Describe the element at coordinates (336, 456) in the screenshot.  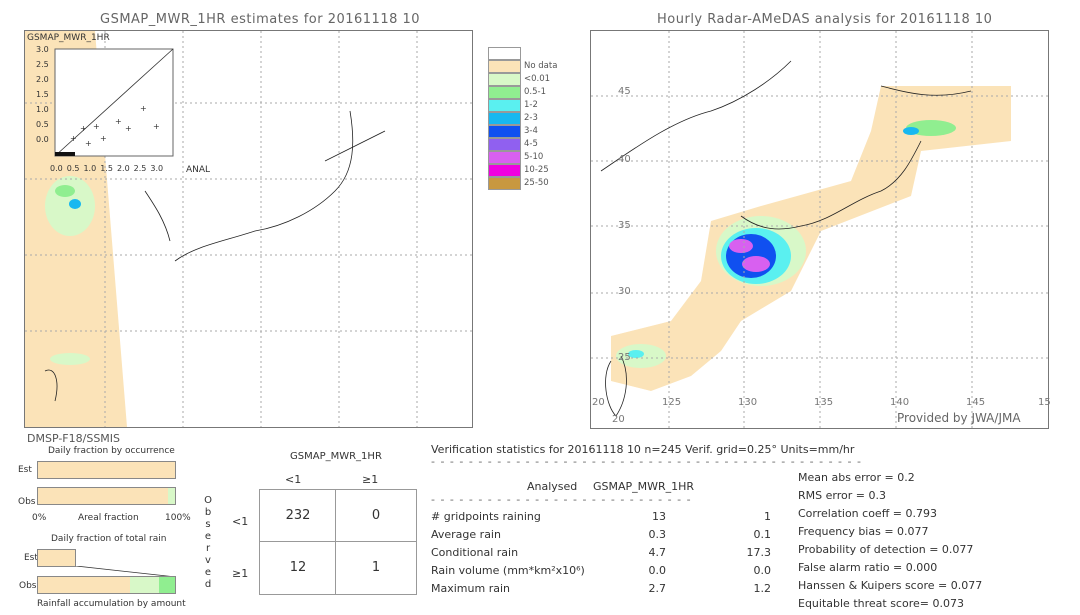
I see `contingency-title: GSMAP_MWR_1HR` at that location.